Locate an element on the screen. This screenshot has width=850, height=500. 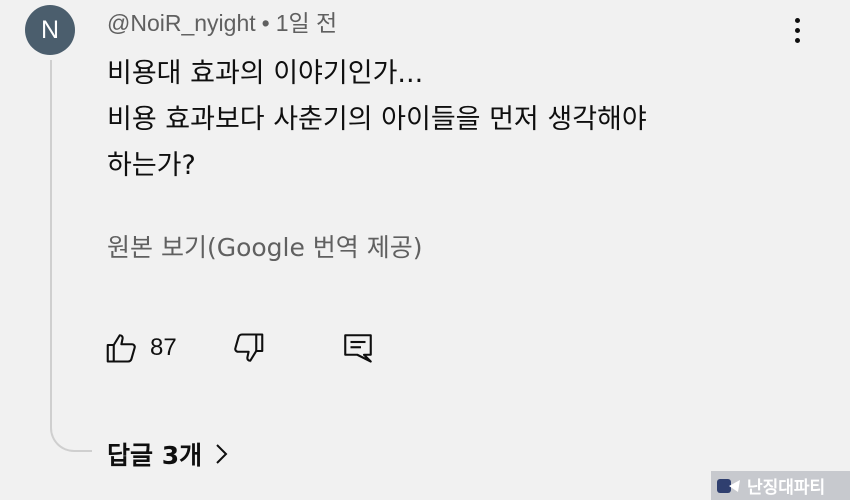
thumbs-down-icon is located at coordinates (249, 347).